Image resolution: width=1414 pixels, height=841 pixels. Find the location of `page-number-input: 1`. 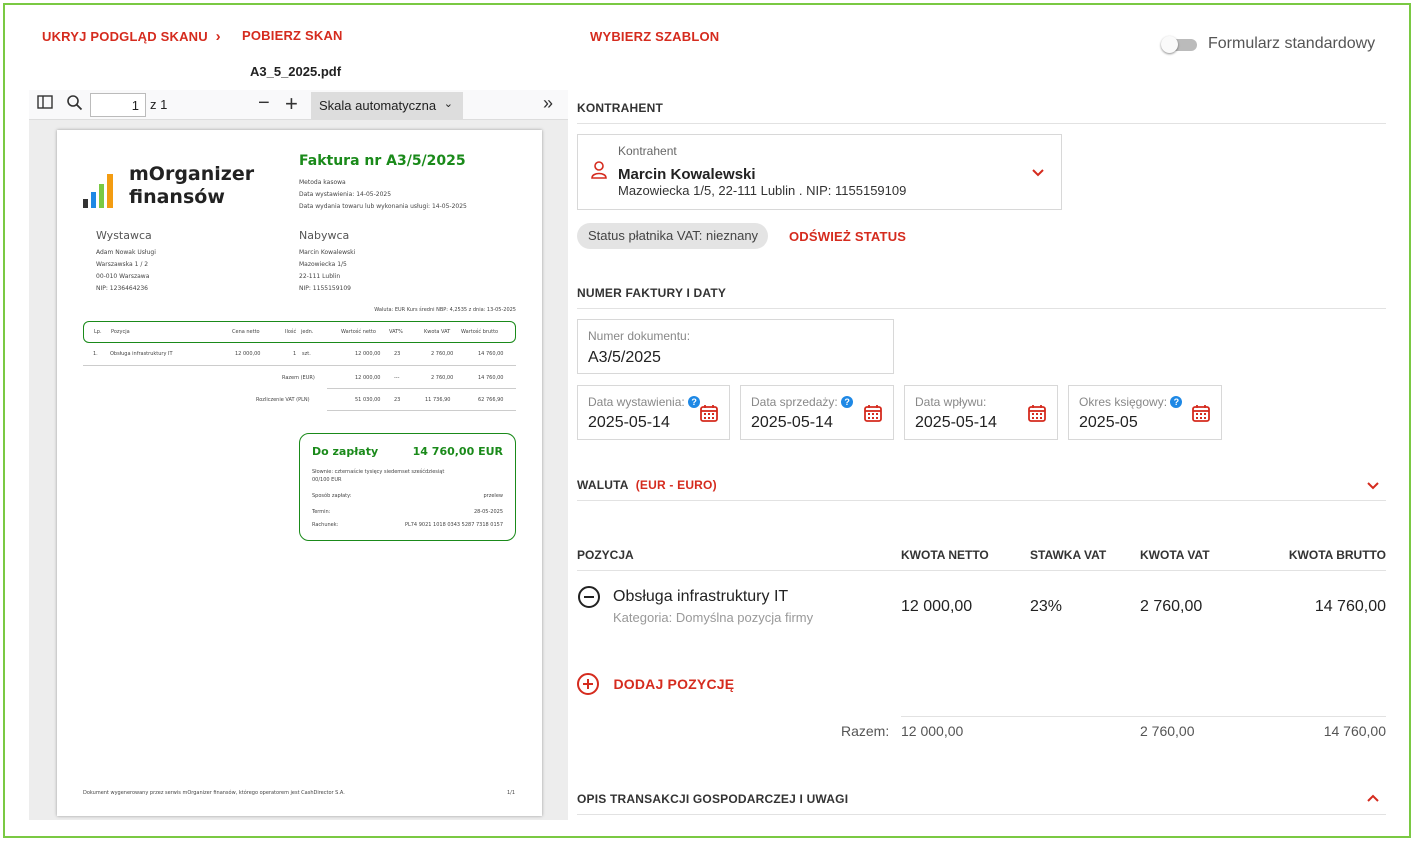

page-number-input: 1 is located at coordinates (118, 105).